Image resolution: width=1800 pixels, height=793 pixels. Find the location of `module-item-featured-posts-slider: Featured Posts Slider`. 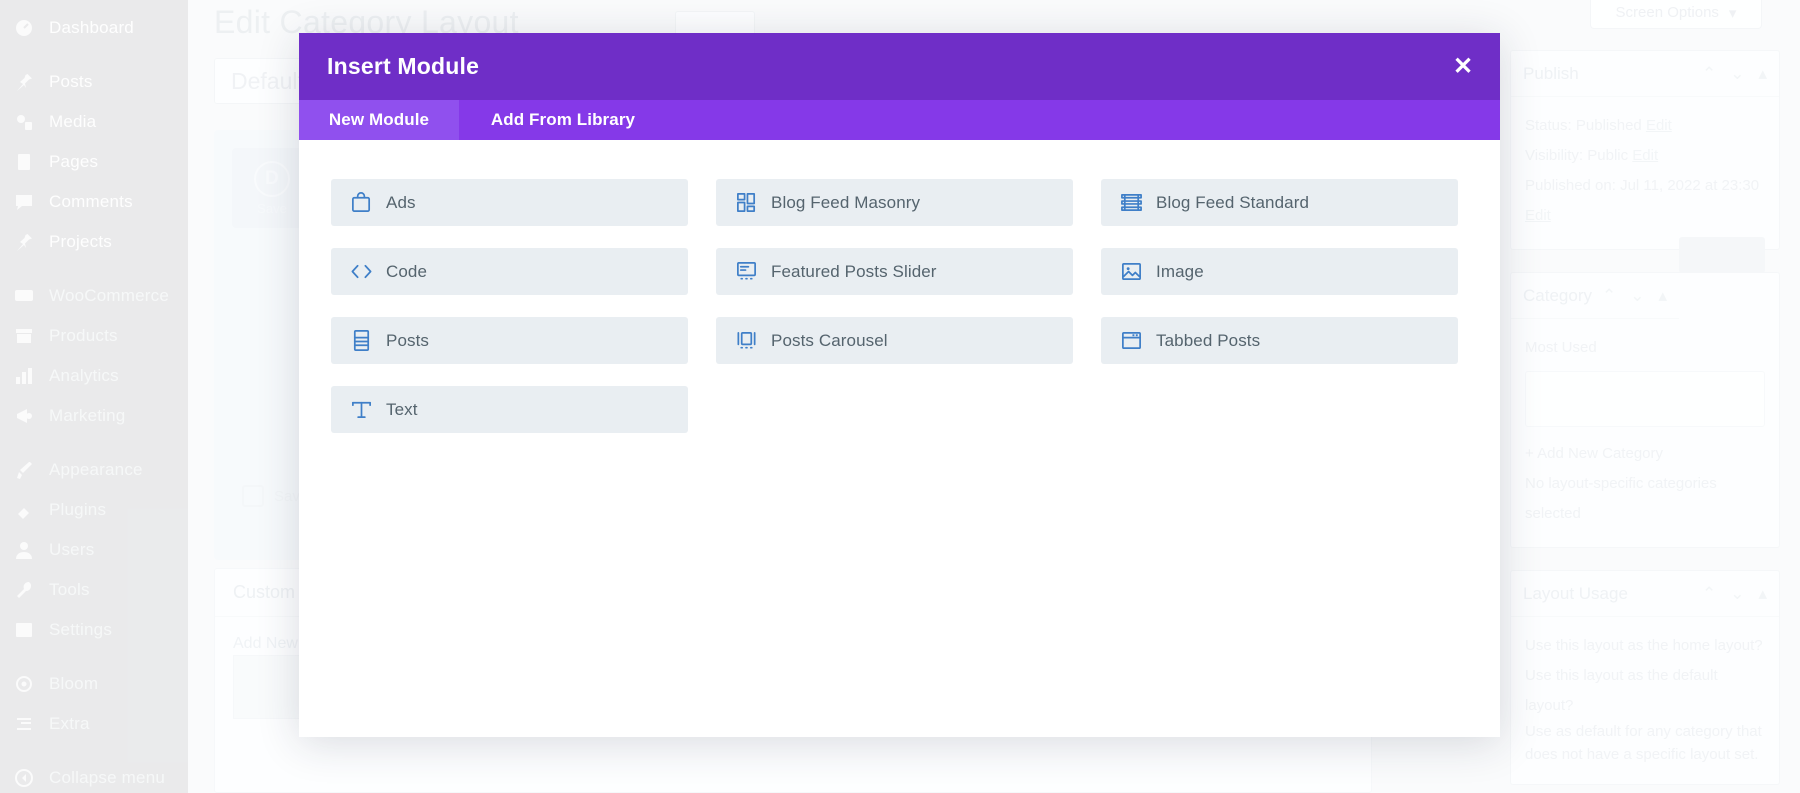

module-item-featured-posts-slider: Featured Posts Slider is located at coordinates (894, 271).